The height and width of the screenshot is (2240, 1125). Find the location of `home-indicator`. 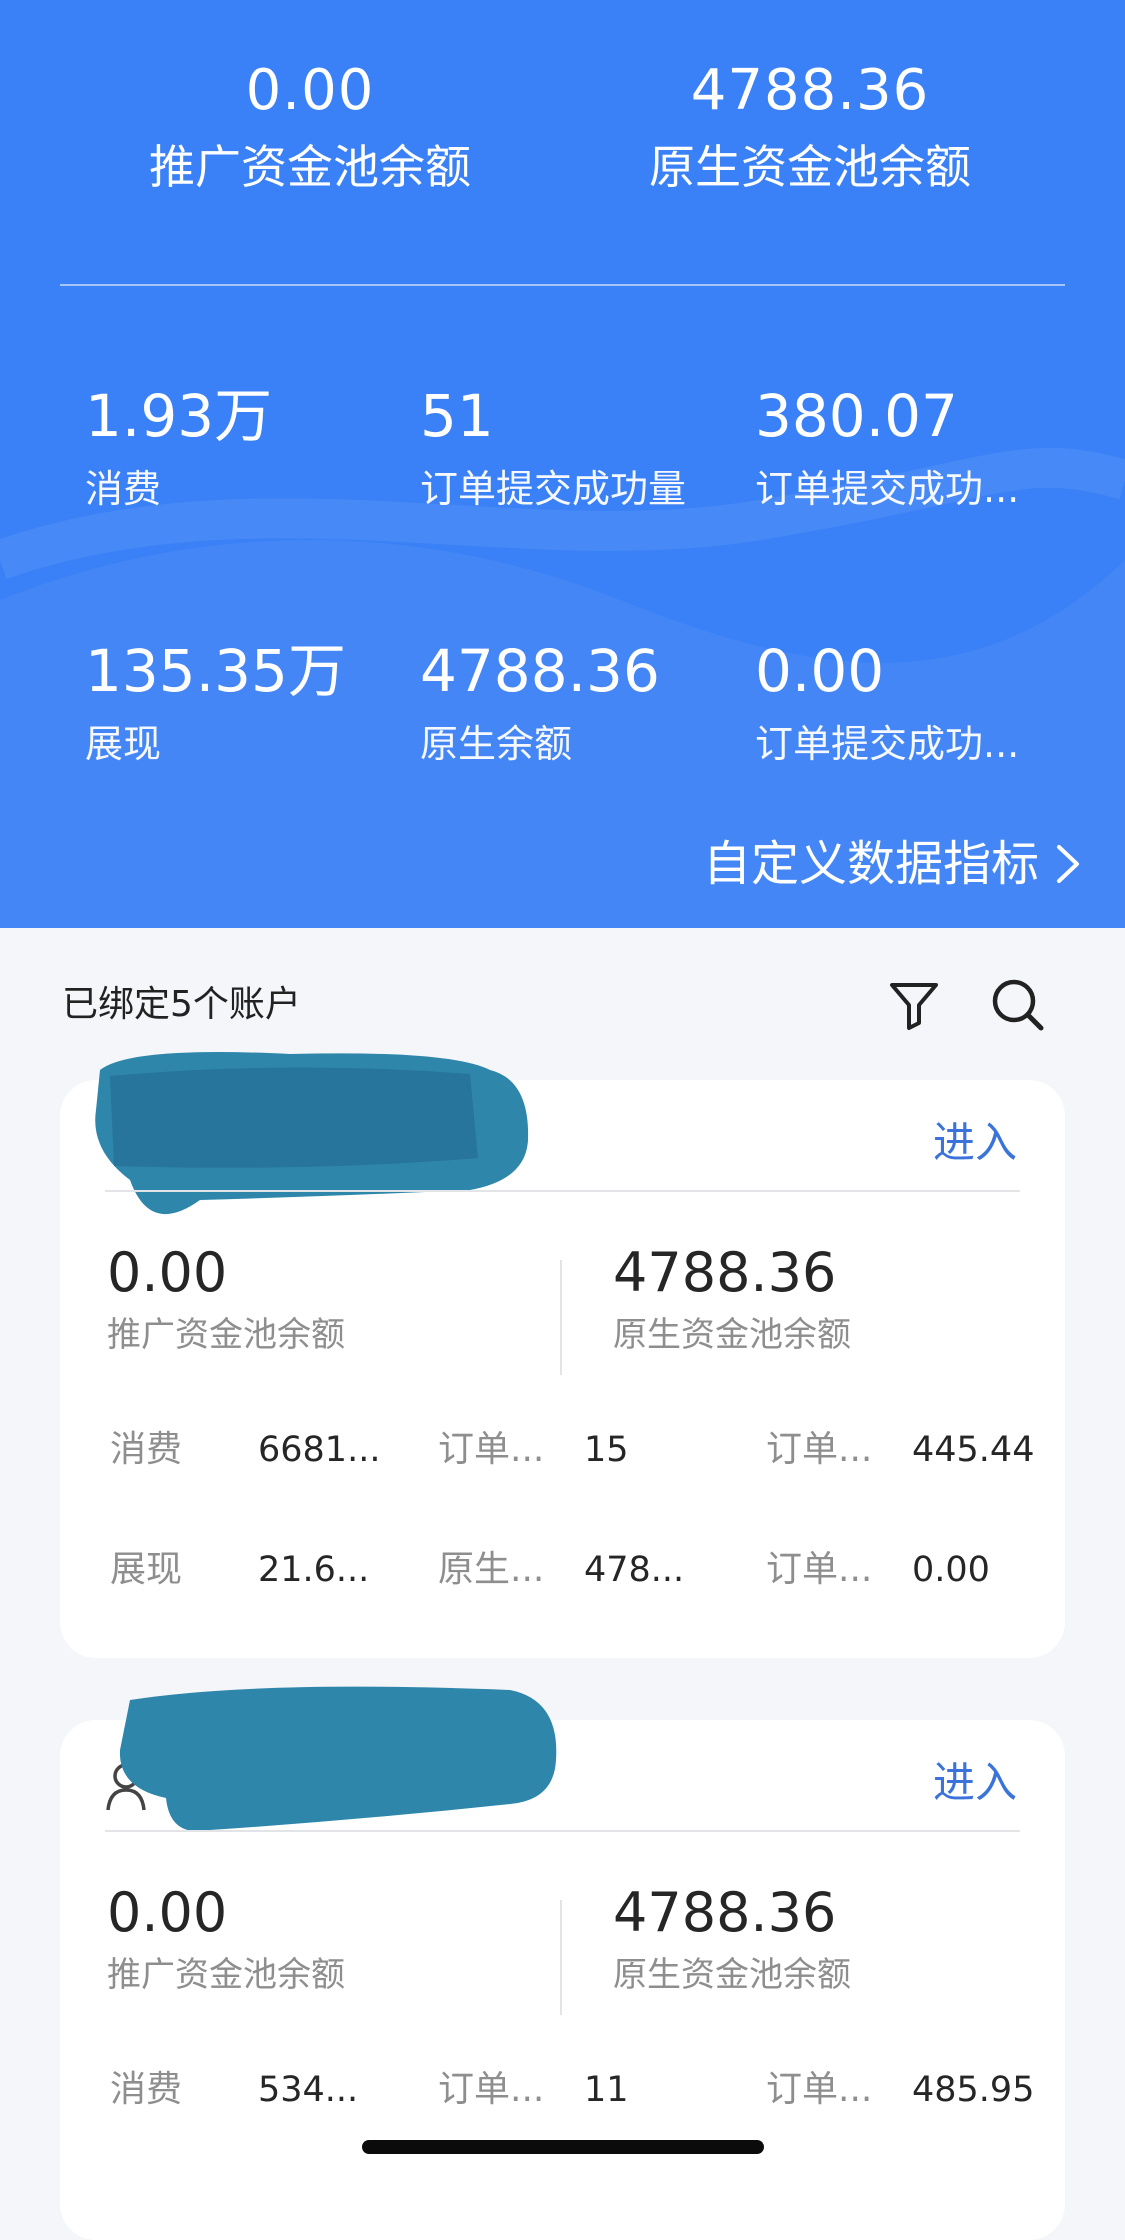

home-indicator is located at coordinates (563, 2147).